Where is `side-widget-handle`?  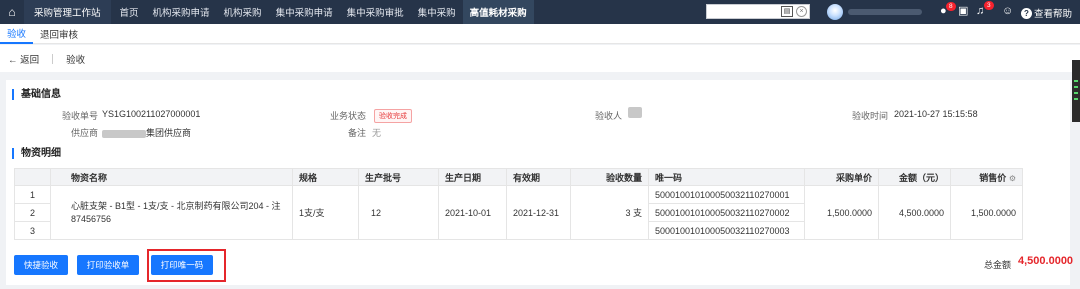 side-widget-handle is located at coordinates (1076, 91).